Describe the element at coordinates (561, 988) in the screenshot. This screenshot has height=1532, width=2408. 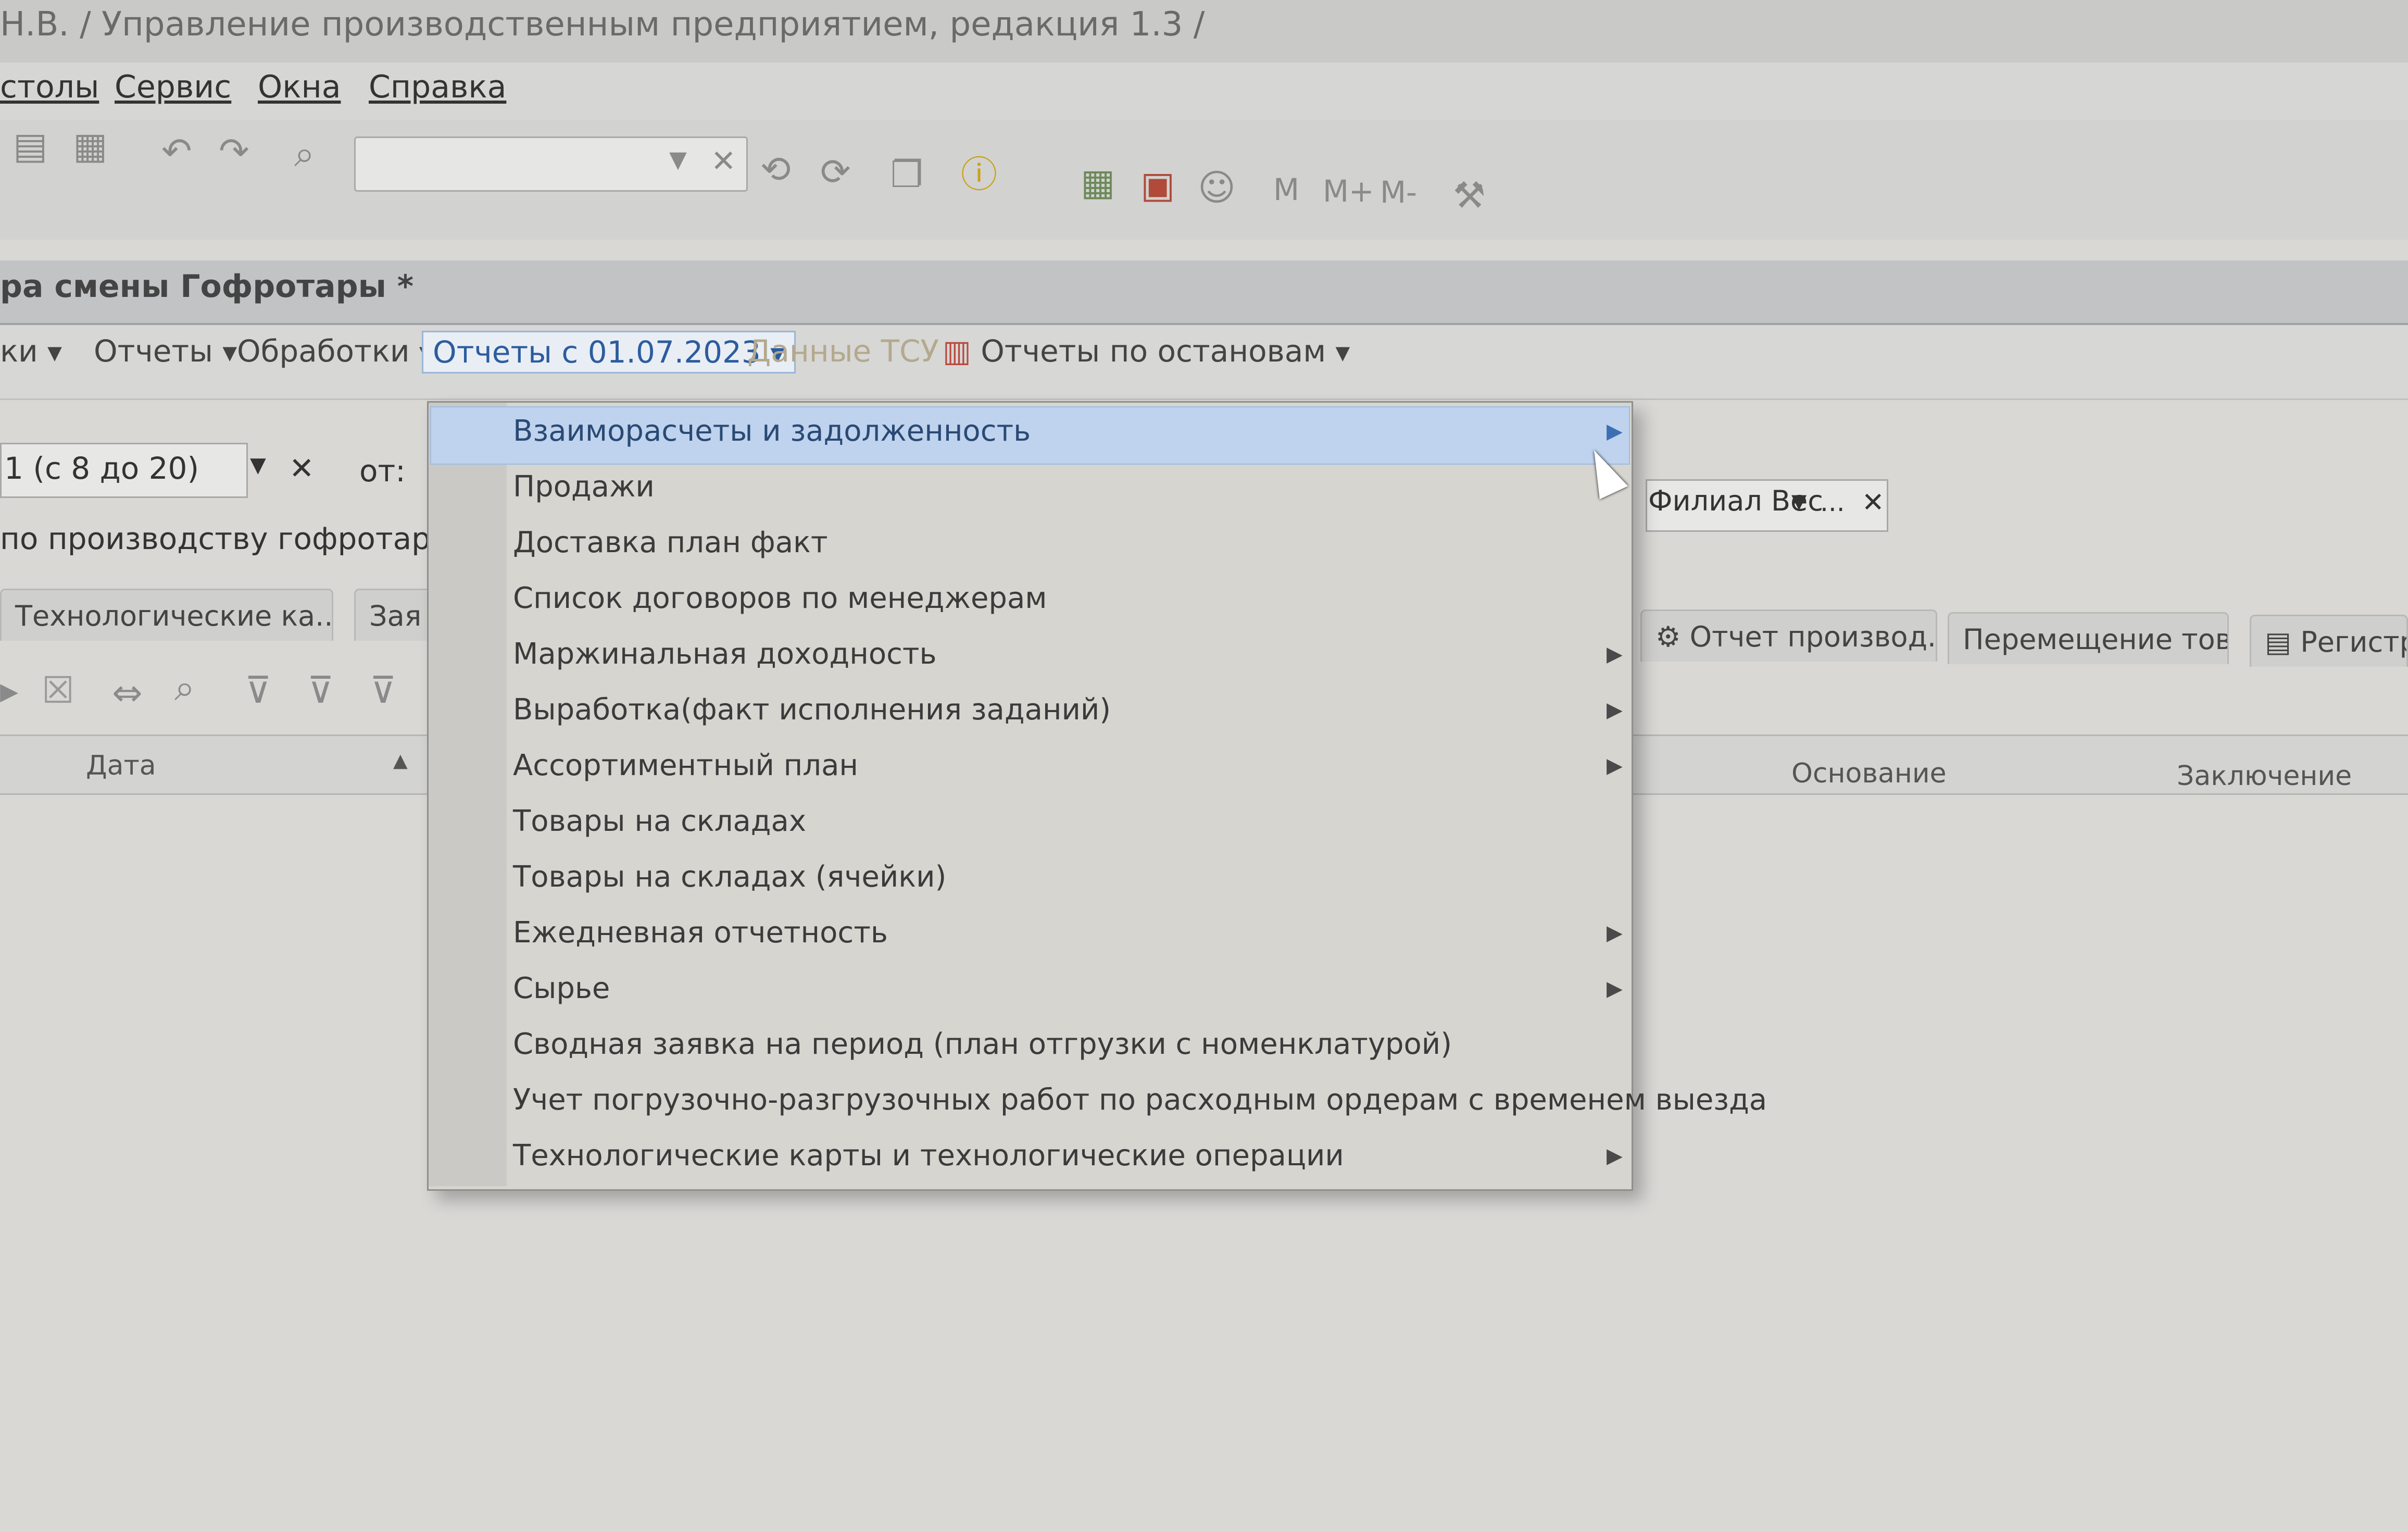
I see `dropdown-item: Сырье` at that location.